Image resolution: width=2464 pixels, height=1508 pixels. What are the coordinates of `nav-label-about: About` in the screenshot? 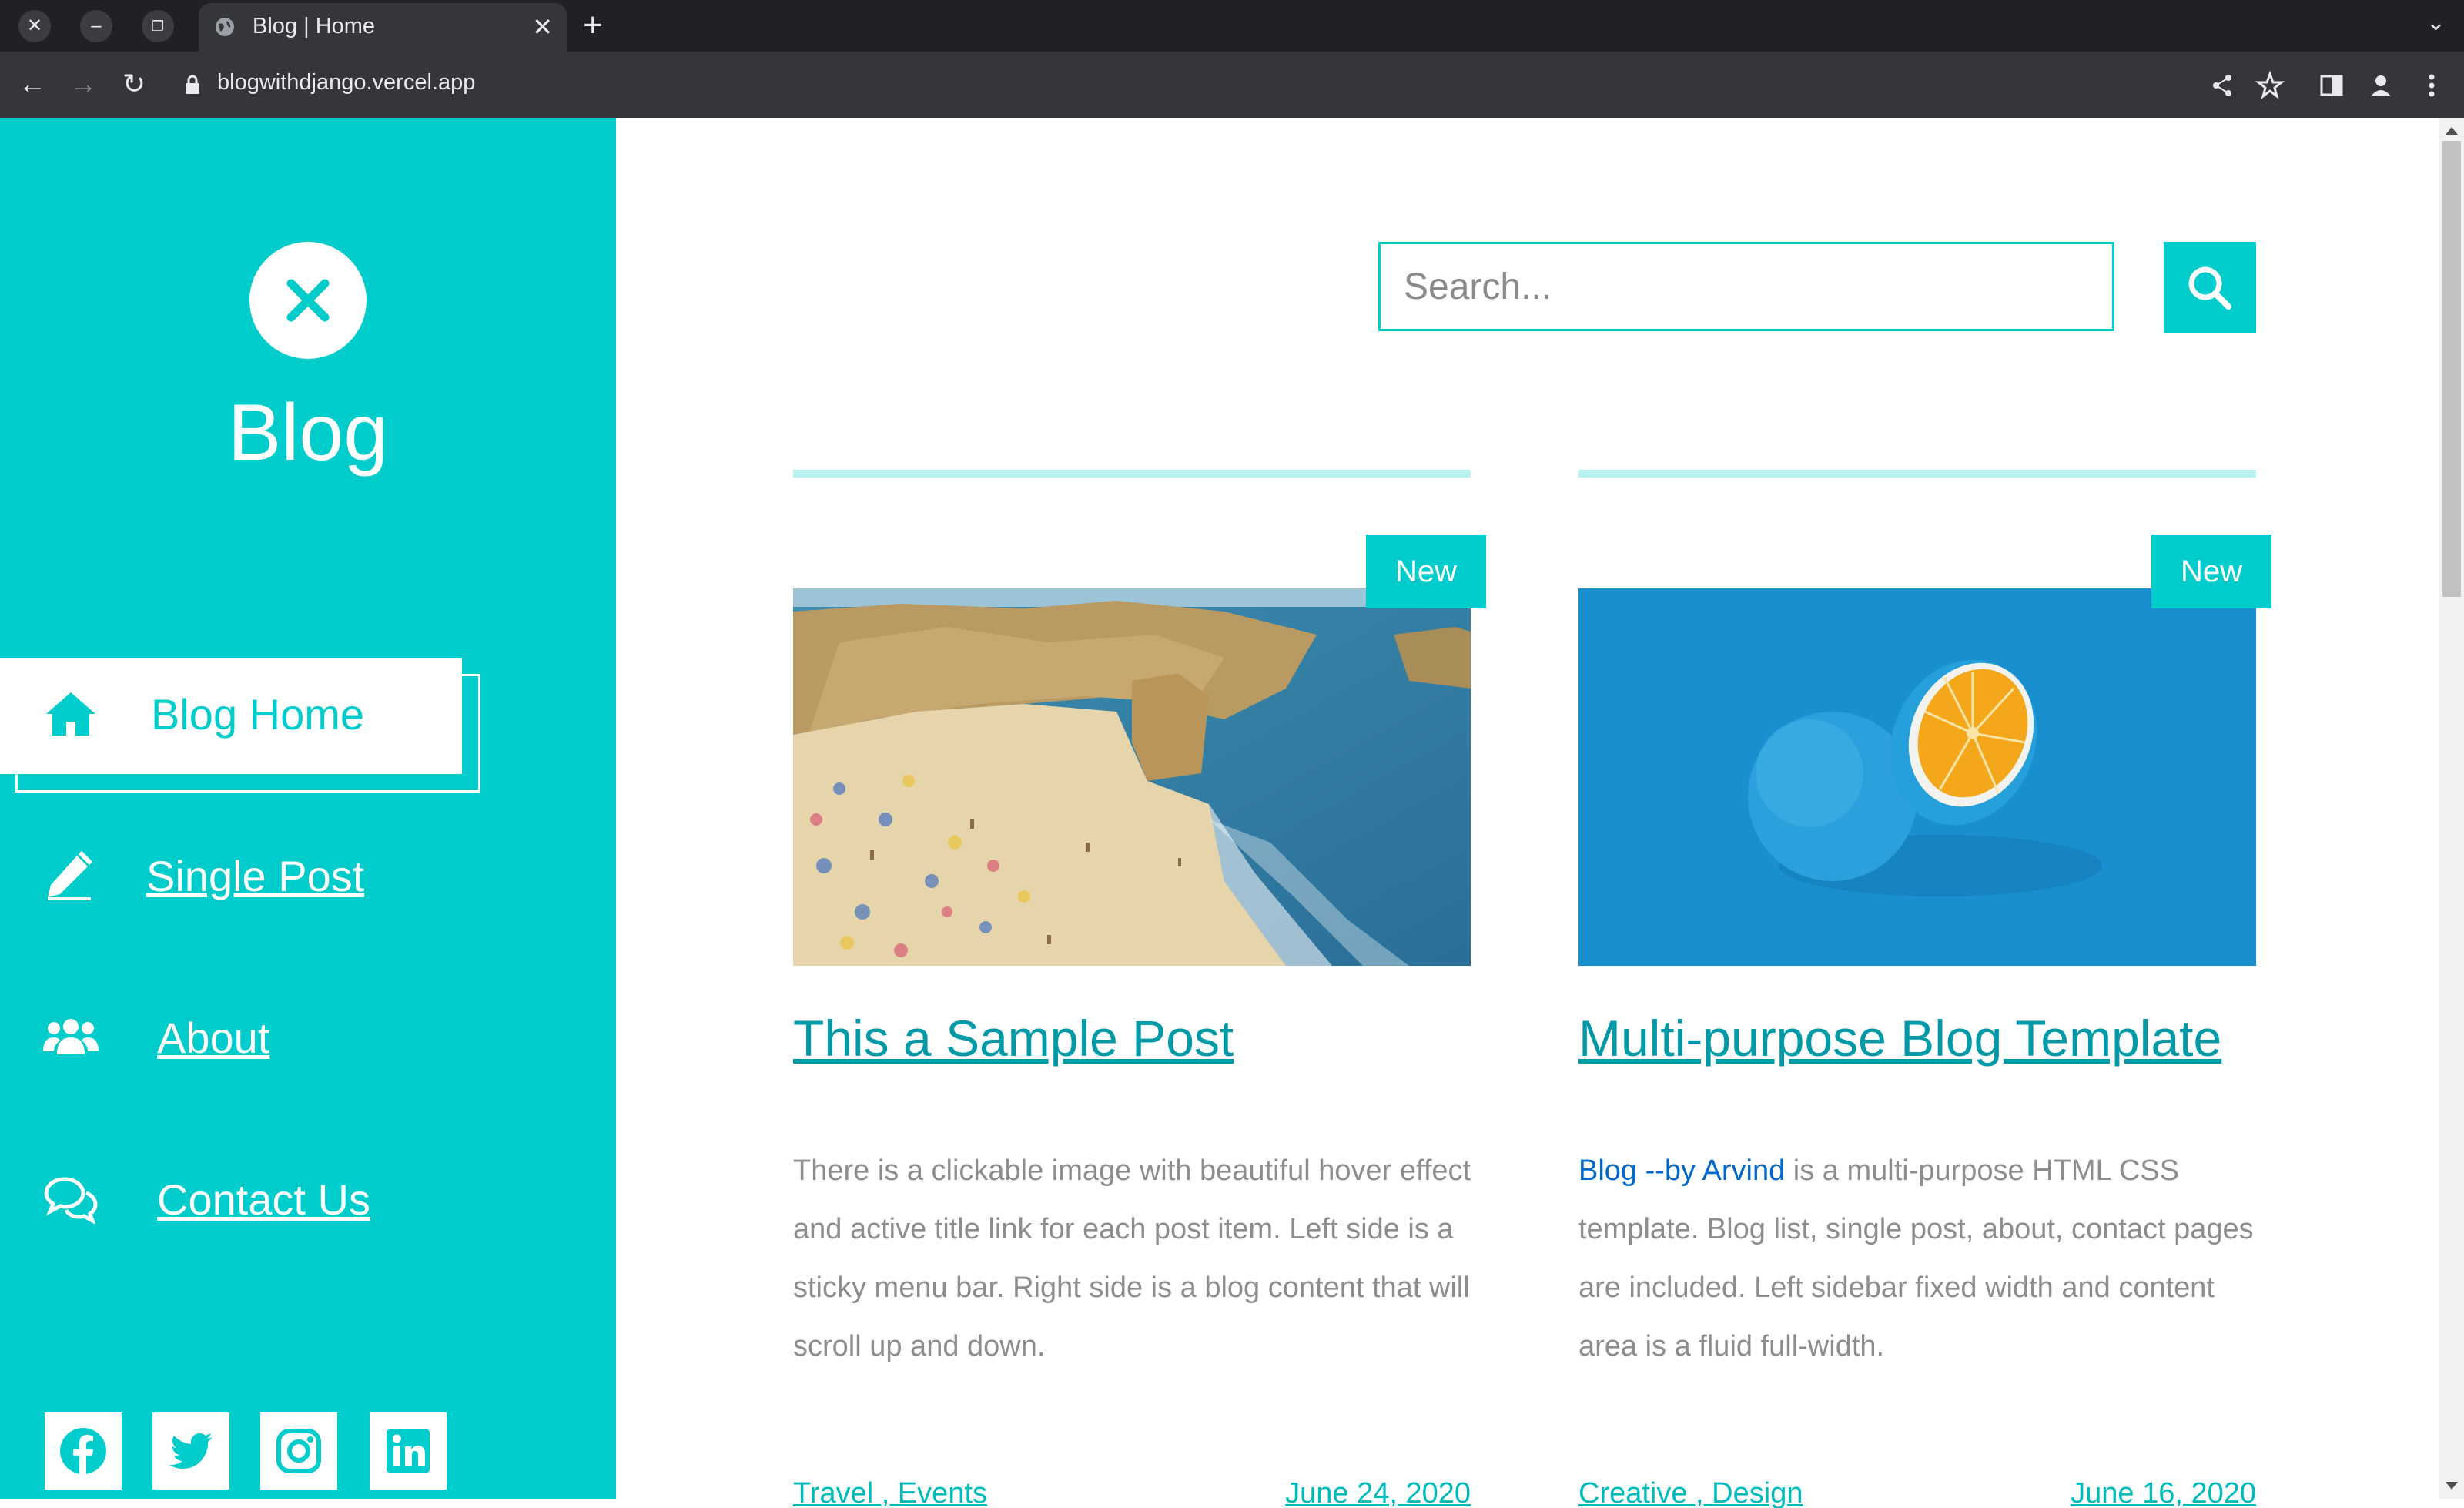 It's located at (213, 1038).